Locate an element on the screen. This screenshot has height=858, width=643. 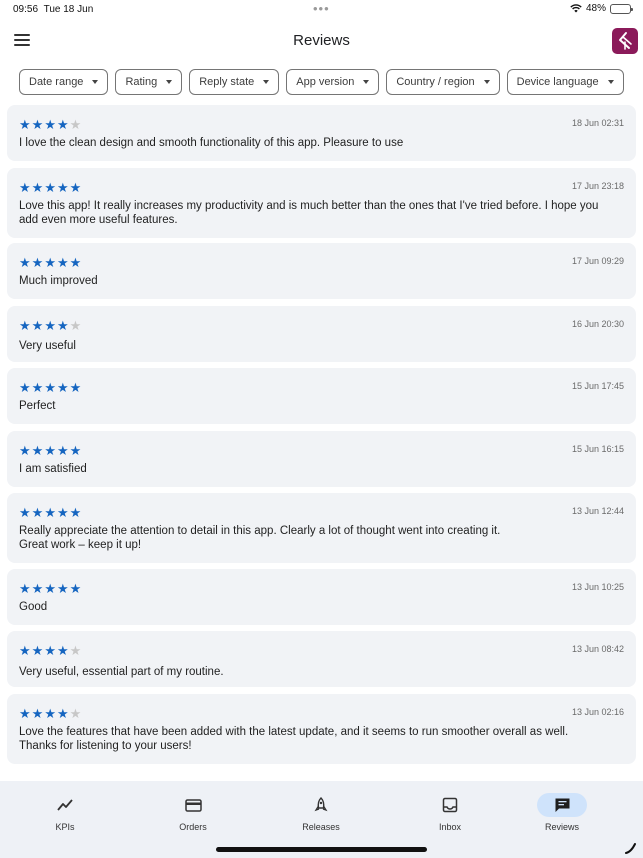
nav-tab-releases: Releases is located at coordinates (321, 812).